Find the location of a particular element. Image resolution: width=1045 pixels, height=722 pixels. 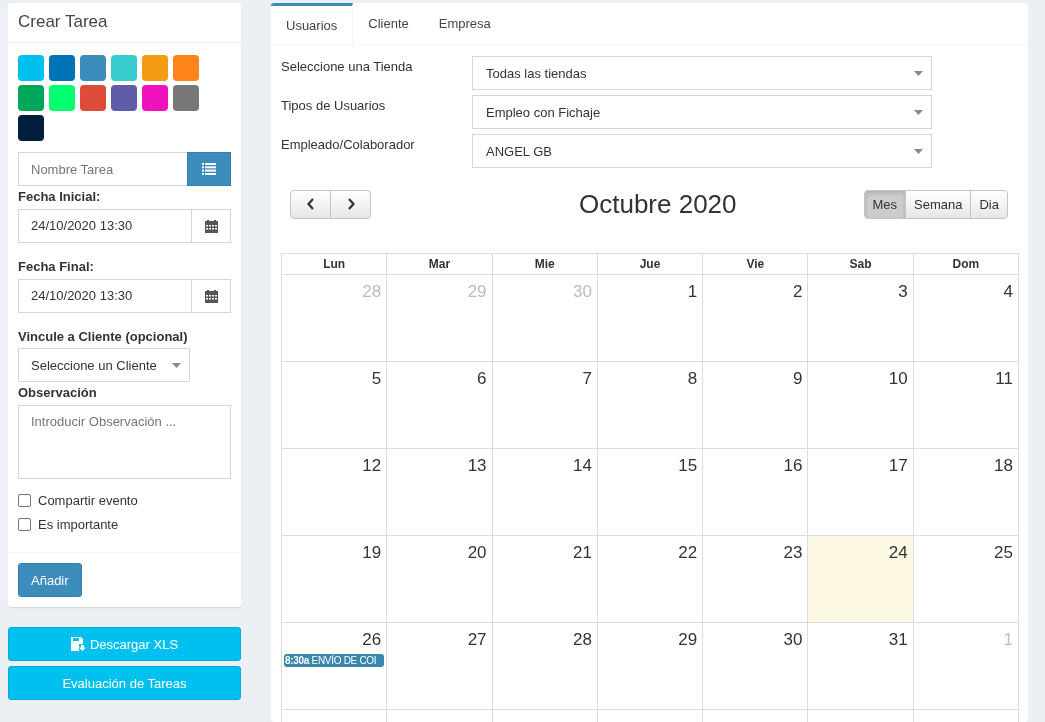

filter-label: Tipos de Usuarios is located at coordinates (334, 105).